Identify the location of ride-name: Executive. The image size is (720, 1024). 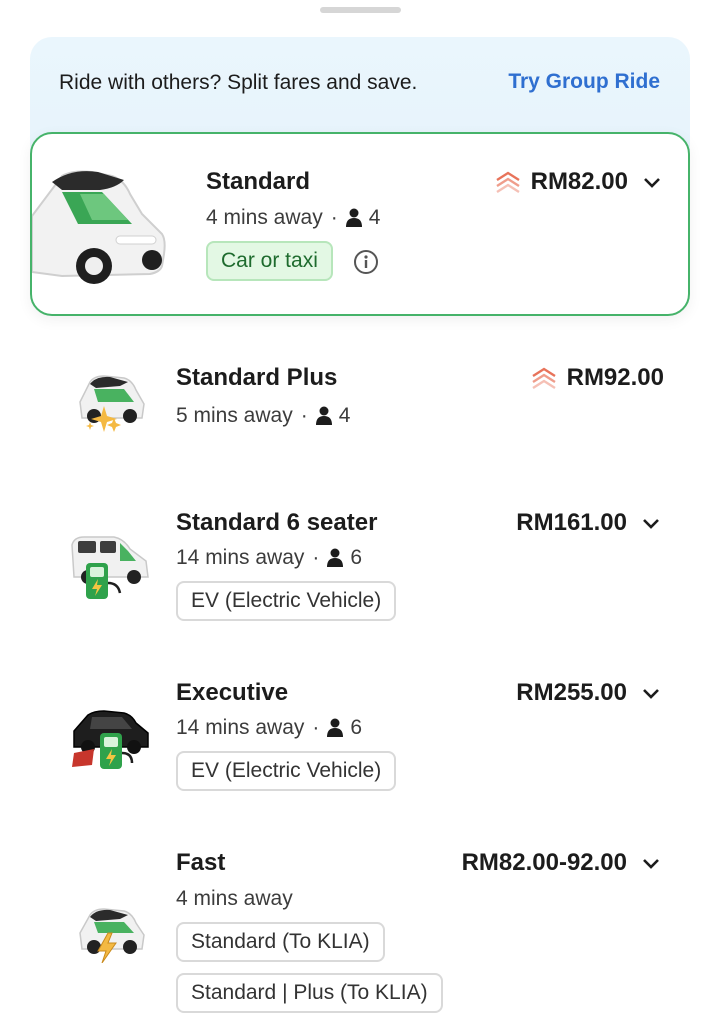
(232, 692).